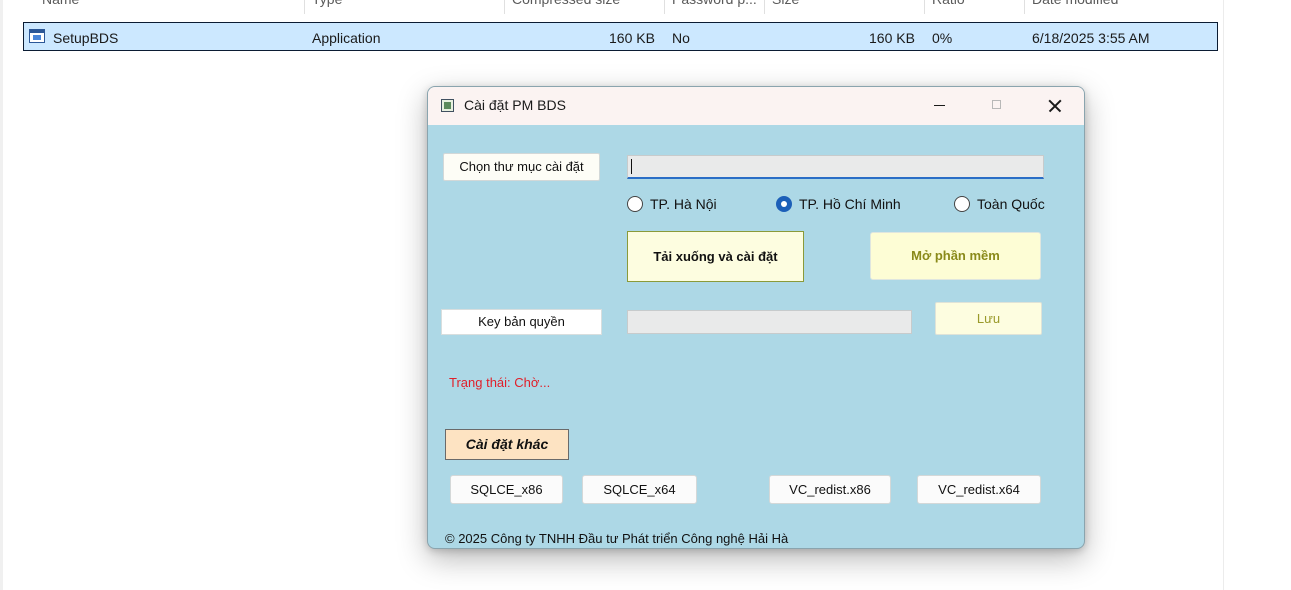  What do you see at coordinates (835, 167) in the screenshot?
I see `install-path-input` at bounding box center [835, 167].